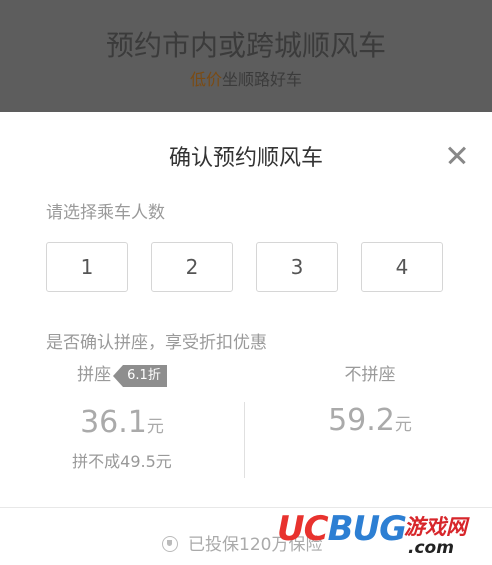  What do you see at coordinates (457, 155) in the screenshot?
I see `close-icon` at bounding box center [457, 155].